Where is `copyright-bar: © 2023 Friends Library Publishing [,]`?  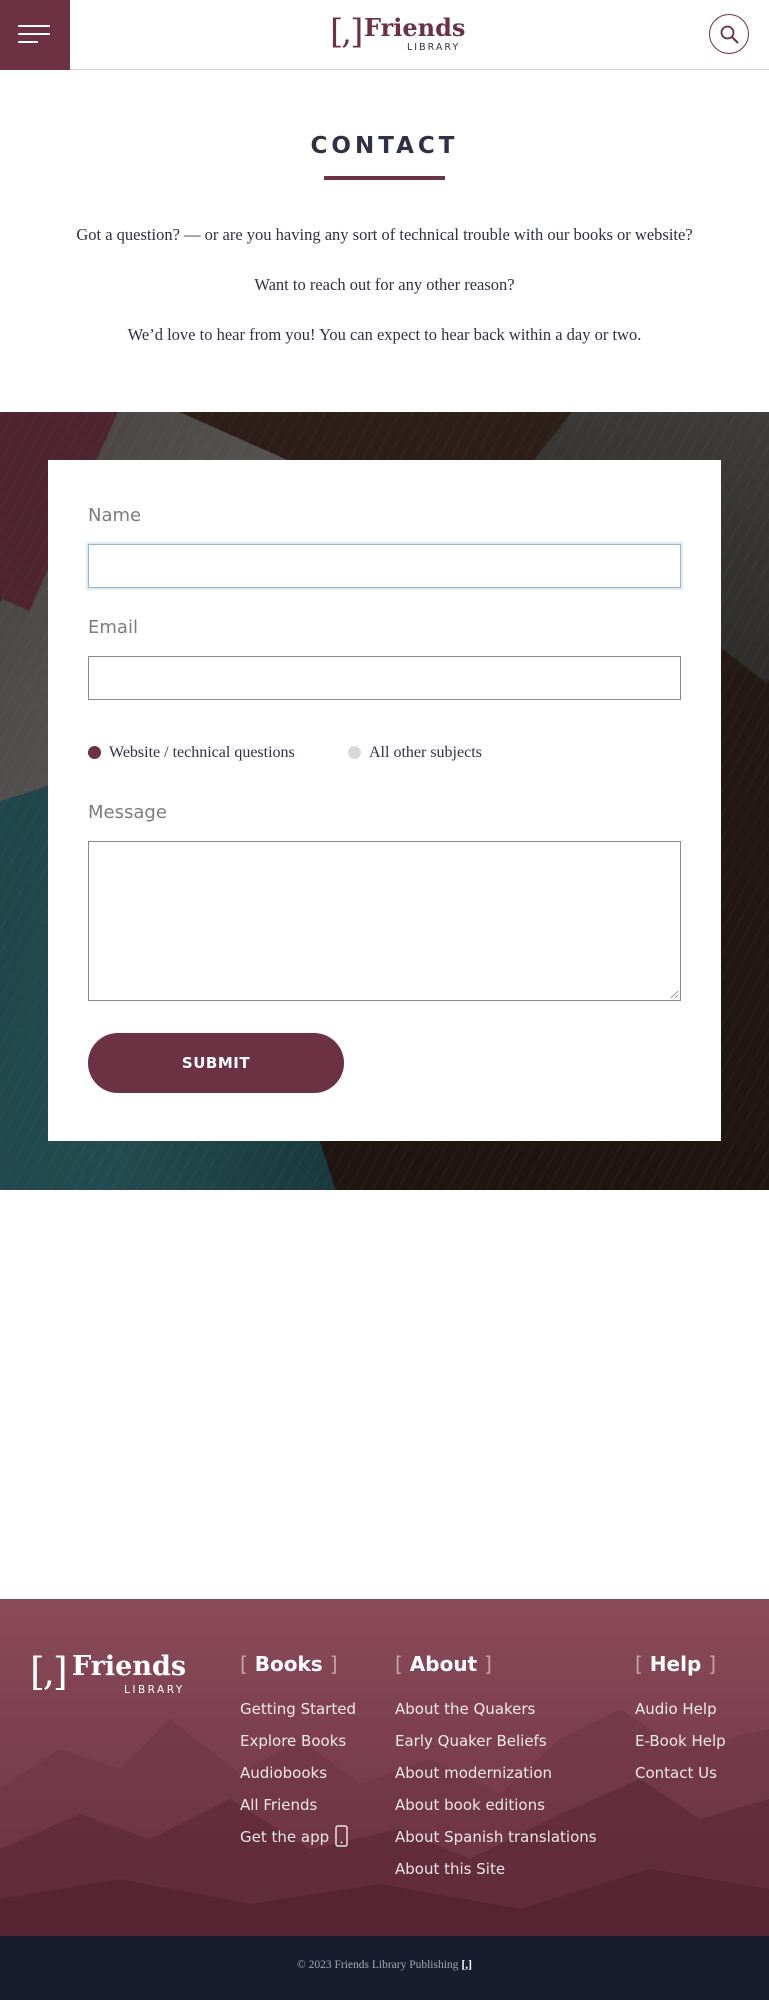 copyright-bar: © 2023 Friends Library Publishing [,] is located at coordinates (384, 1968).